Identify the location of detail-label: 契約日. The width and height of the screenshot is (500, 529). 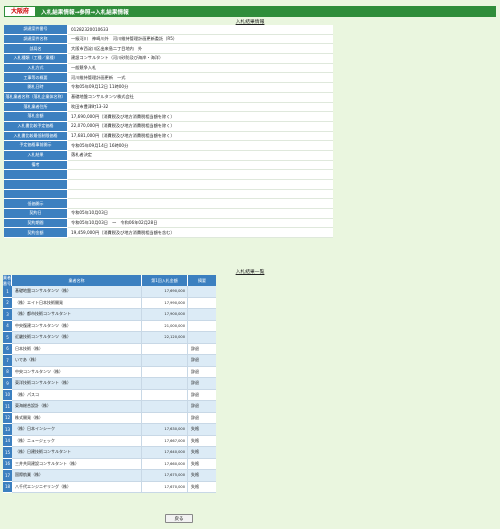
(36, 214).